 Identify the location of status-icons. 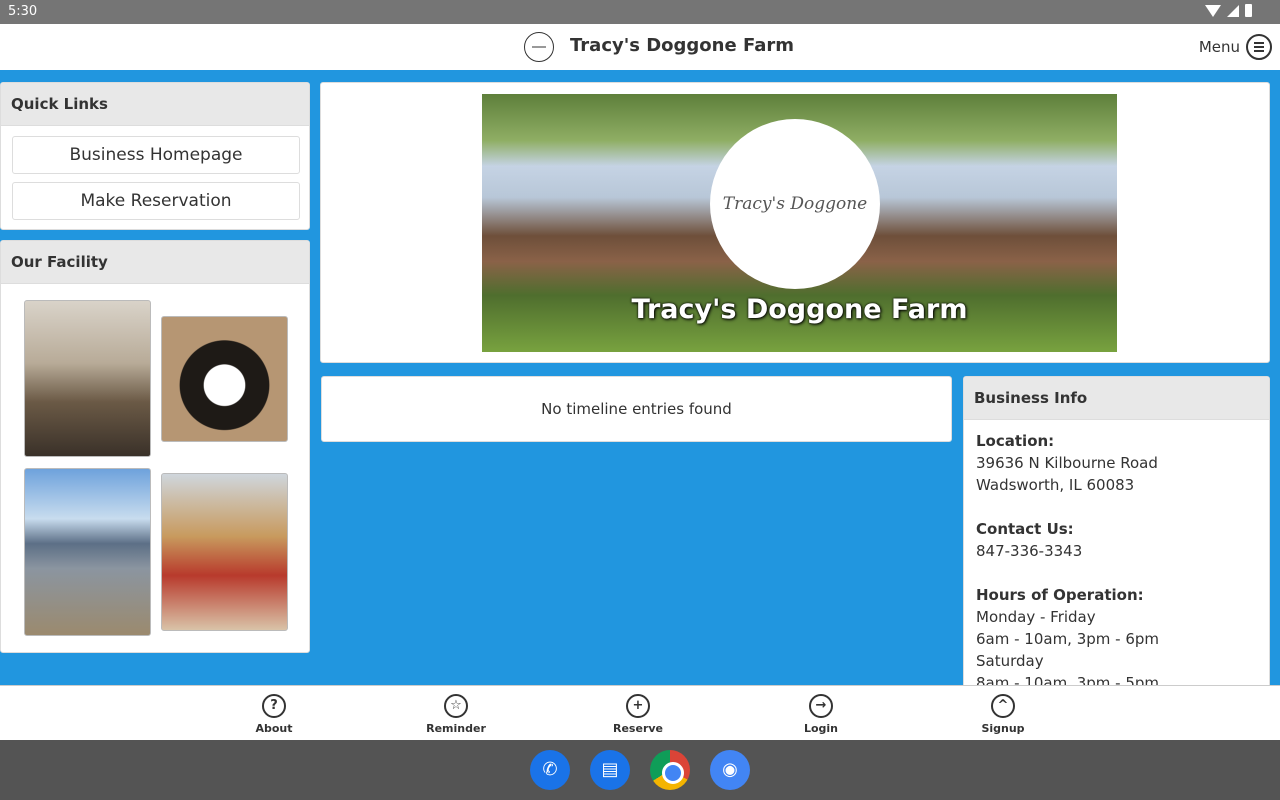
(1228, 10).